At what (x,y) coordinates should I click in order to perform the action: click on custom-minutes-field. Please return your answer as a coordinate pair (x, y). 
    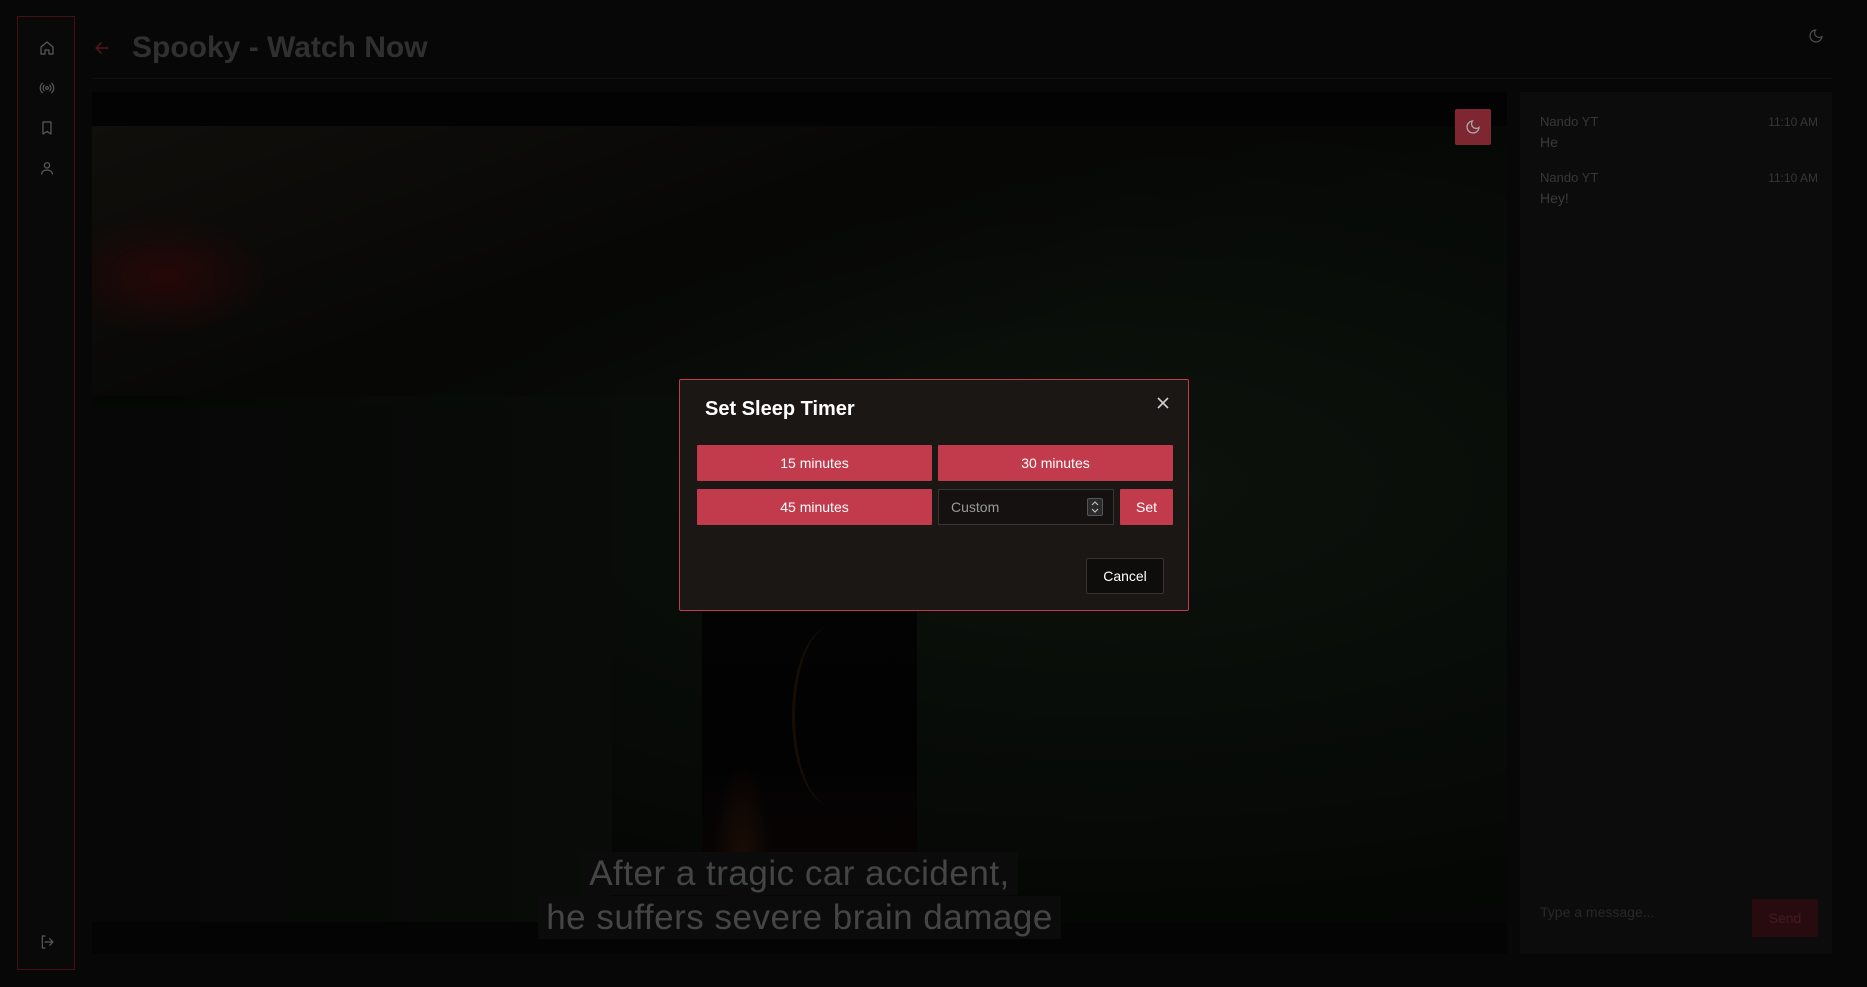
    Looking at the image, I should click on (1026, 507).